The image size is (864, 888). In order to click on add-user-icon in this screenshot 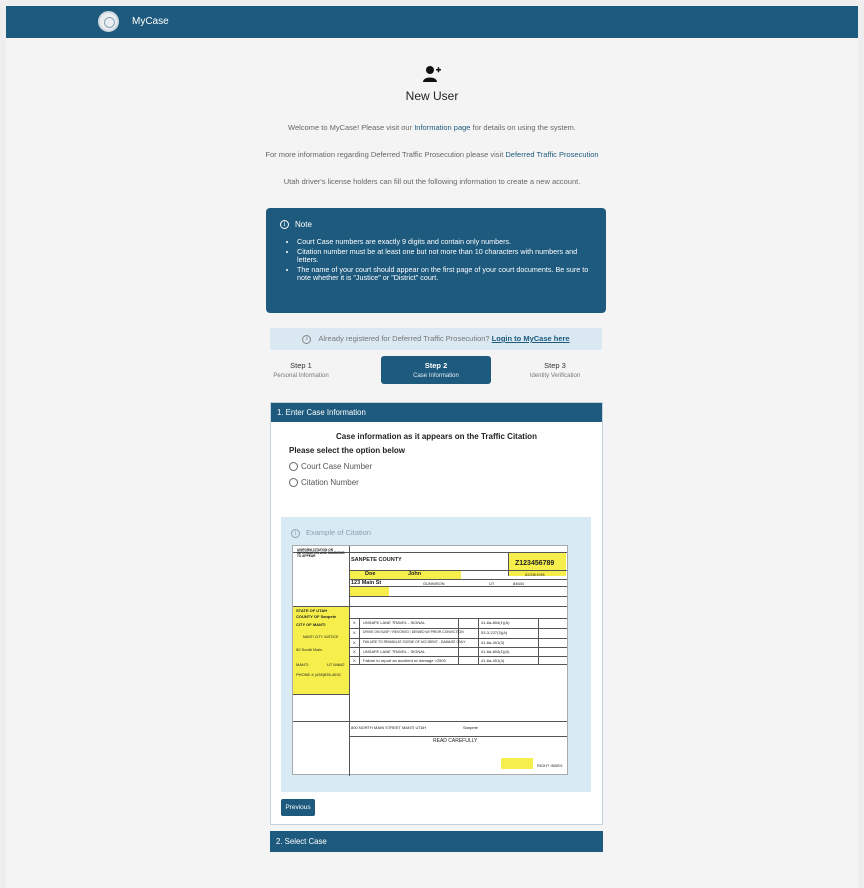, I will do `click(432, 74)`.